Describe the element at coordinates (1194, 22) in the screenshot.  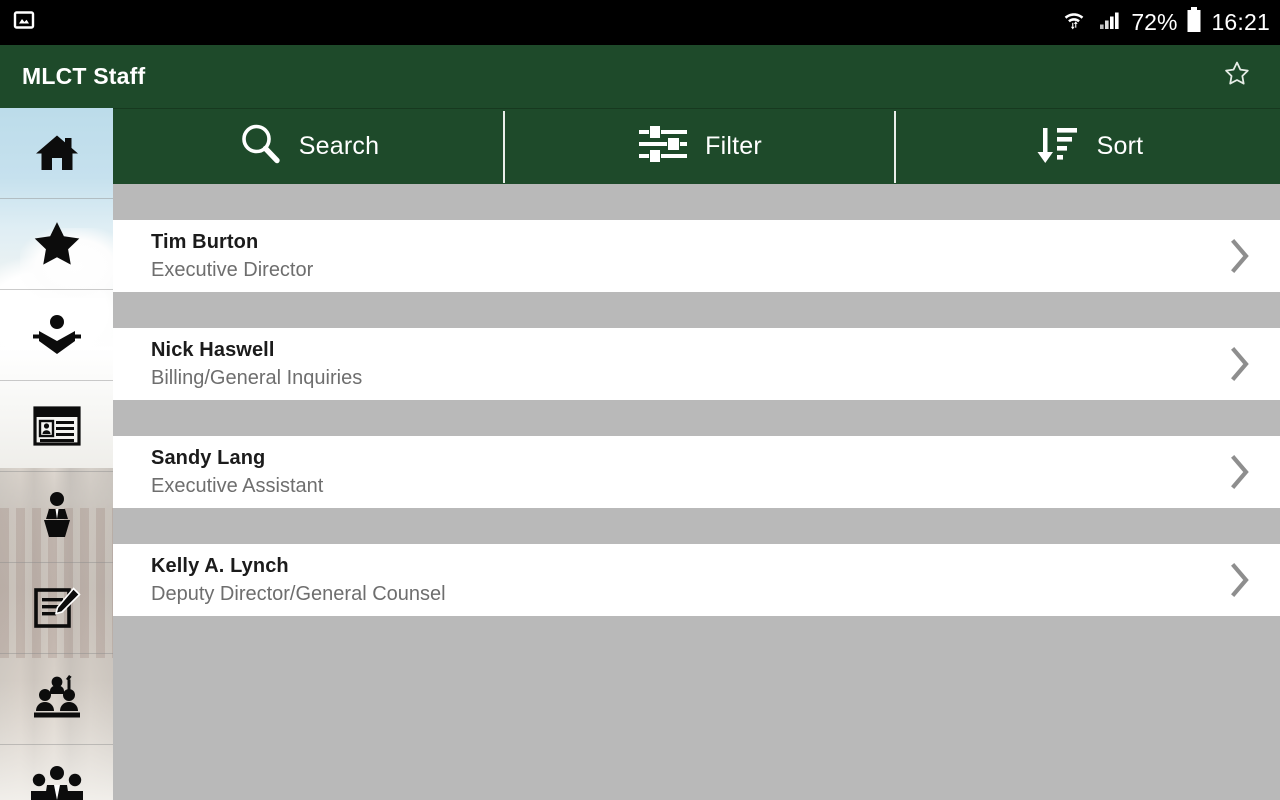
I see `battery-icon` at that location.